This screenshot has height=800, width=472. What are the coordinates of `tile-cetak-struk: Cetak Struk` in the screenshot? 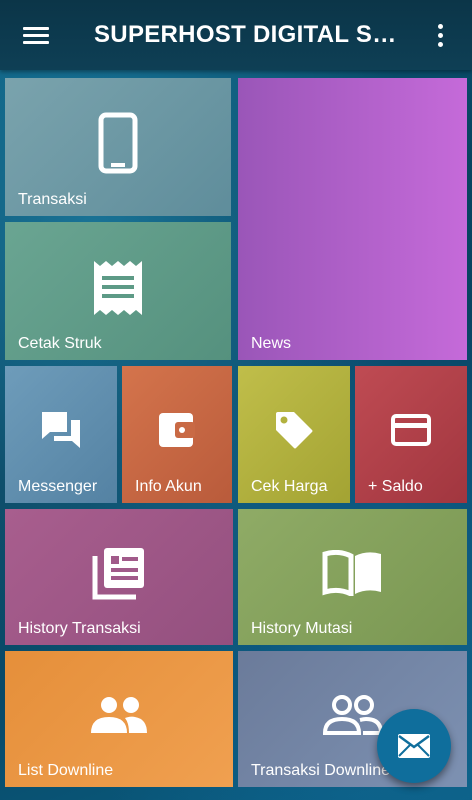 It's located at (118, 291).